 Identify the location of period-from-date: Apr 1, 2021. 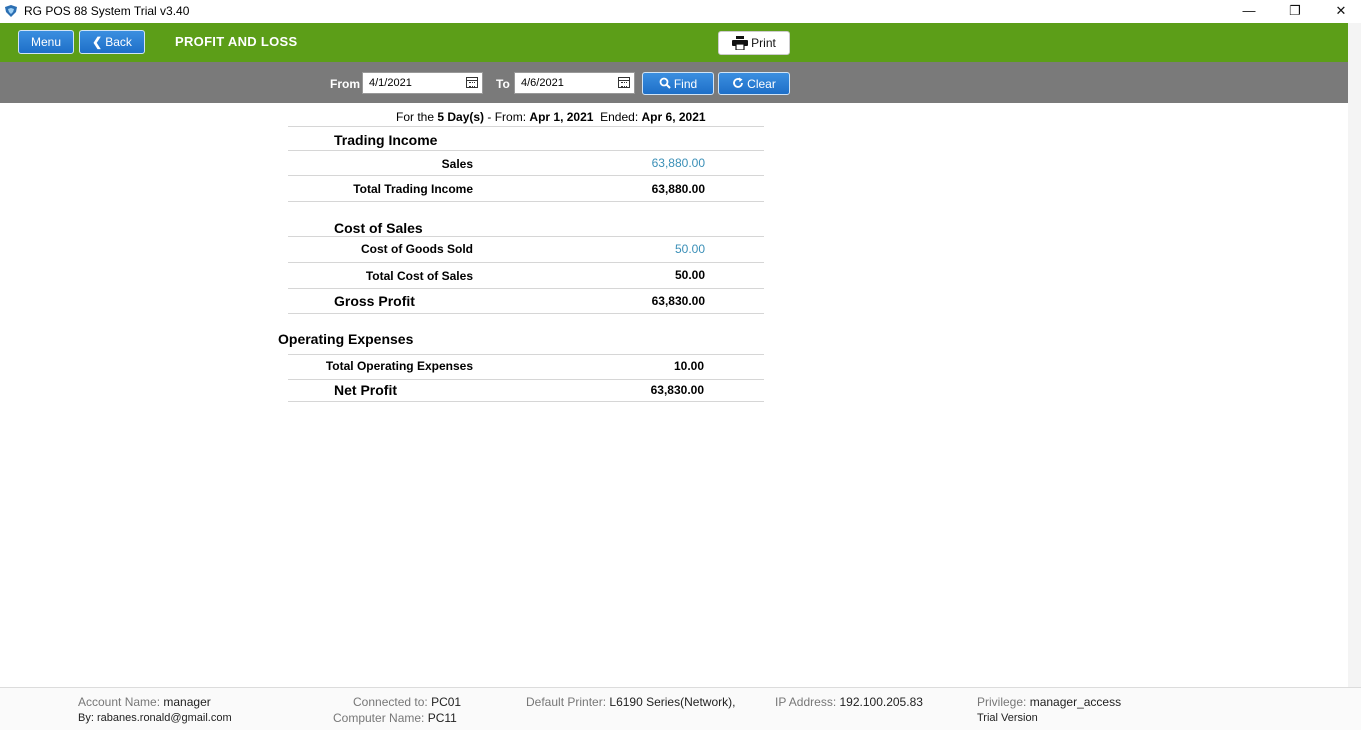
(561, 117).